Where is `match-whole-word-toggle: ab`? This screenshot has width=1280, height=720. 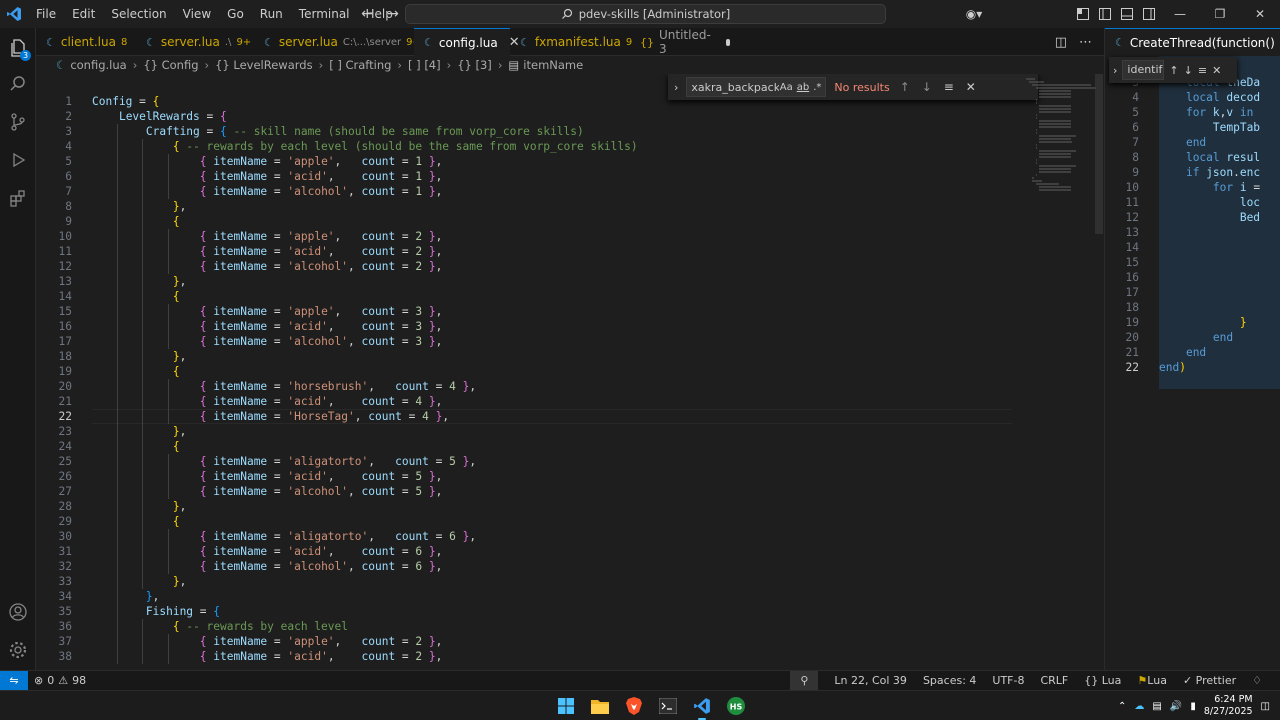 match-whole-word-toggle: ab is located at coordinates (803, 87).